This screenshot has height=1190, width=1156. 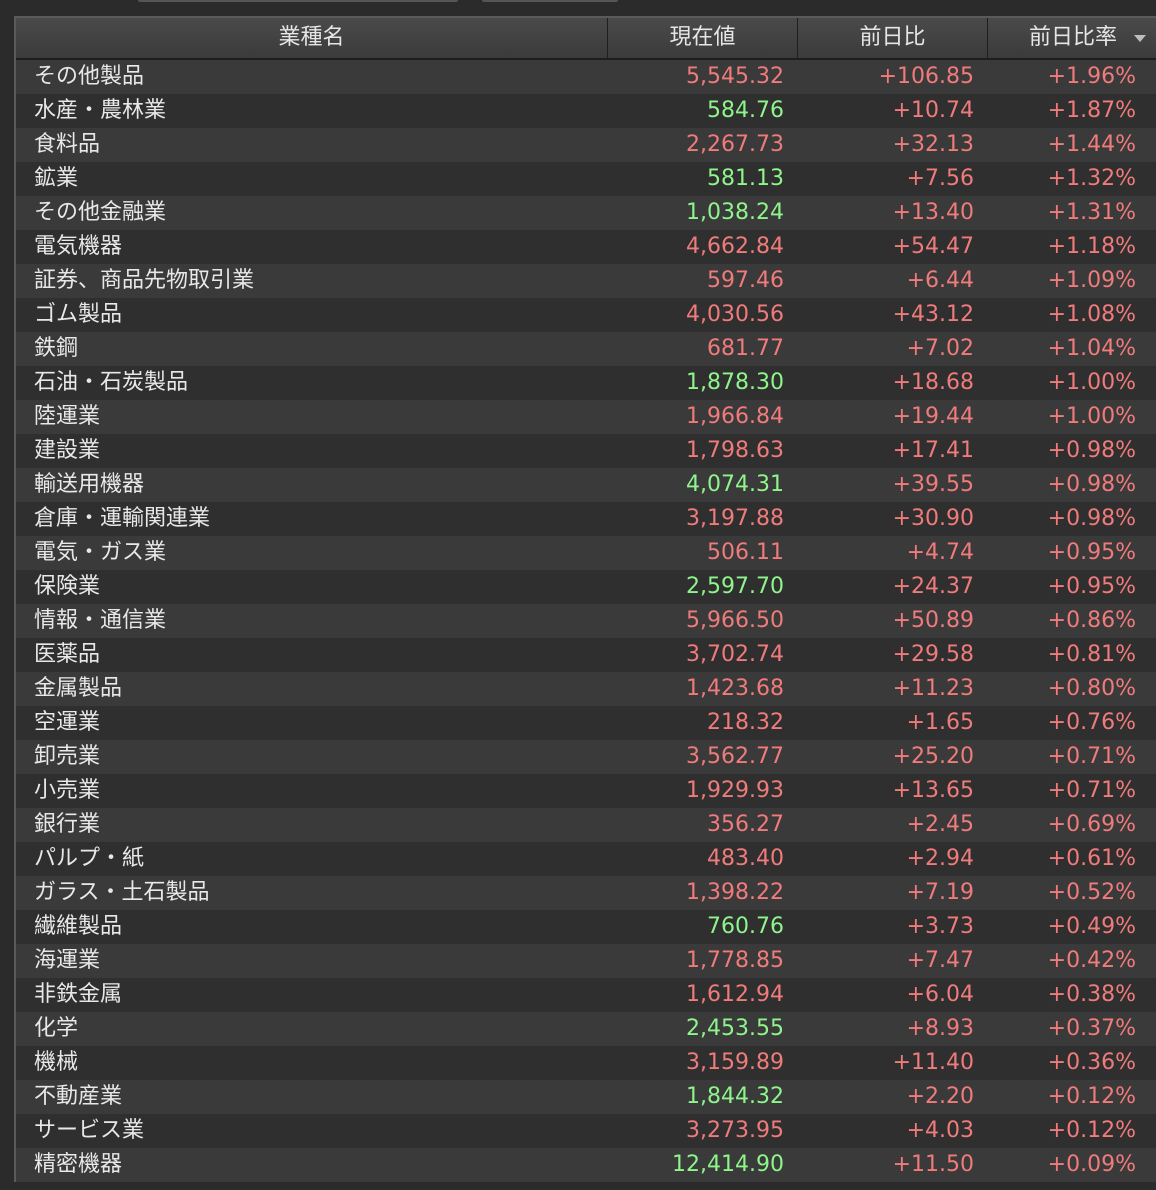 What do you see at coordinates (1091, 688) in the screenshot?
I see `change-rate-cell: +0.80%` at bounding box center [1091, 688].